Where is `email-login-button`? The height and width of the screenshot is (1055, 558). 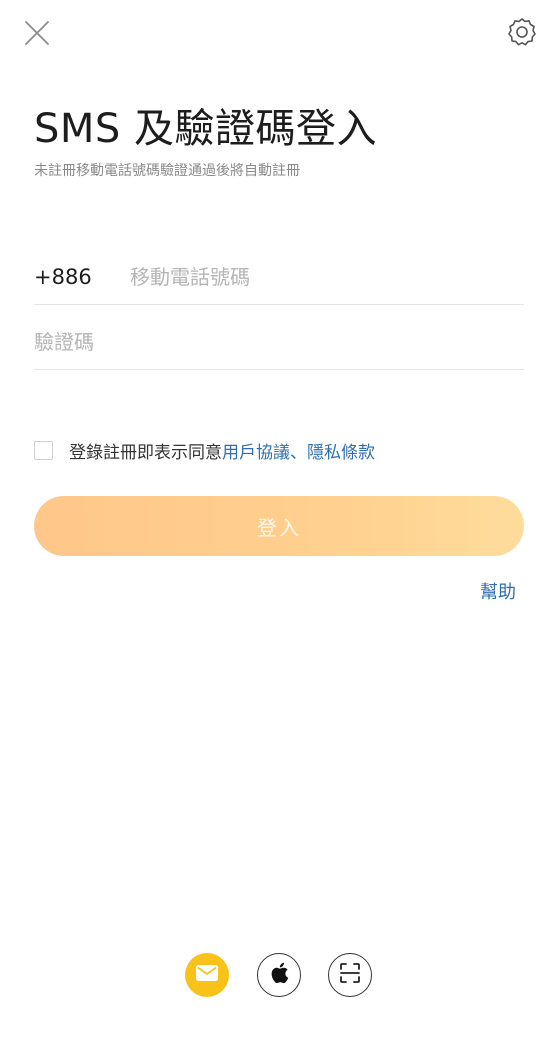
email-login-button is located at coordinates (207, 975).